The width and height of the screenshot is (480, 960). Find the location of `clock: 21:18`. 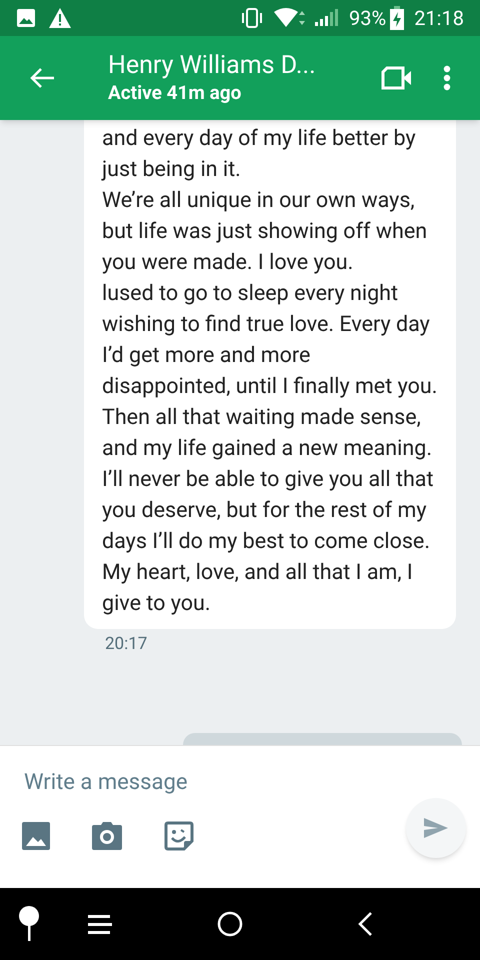

clock: 21:18 is located at coordinates (439, 18).